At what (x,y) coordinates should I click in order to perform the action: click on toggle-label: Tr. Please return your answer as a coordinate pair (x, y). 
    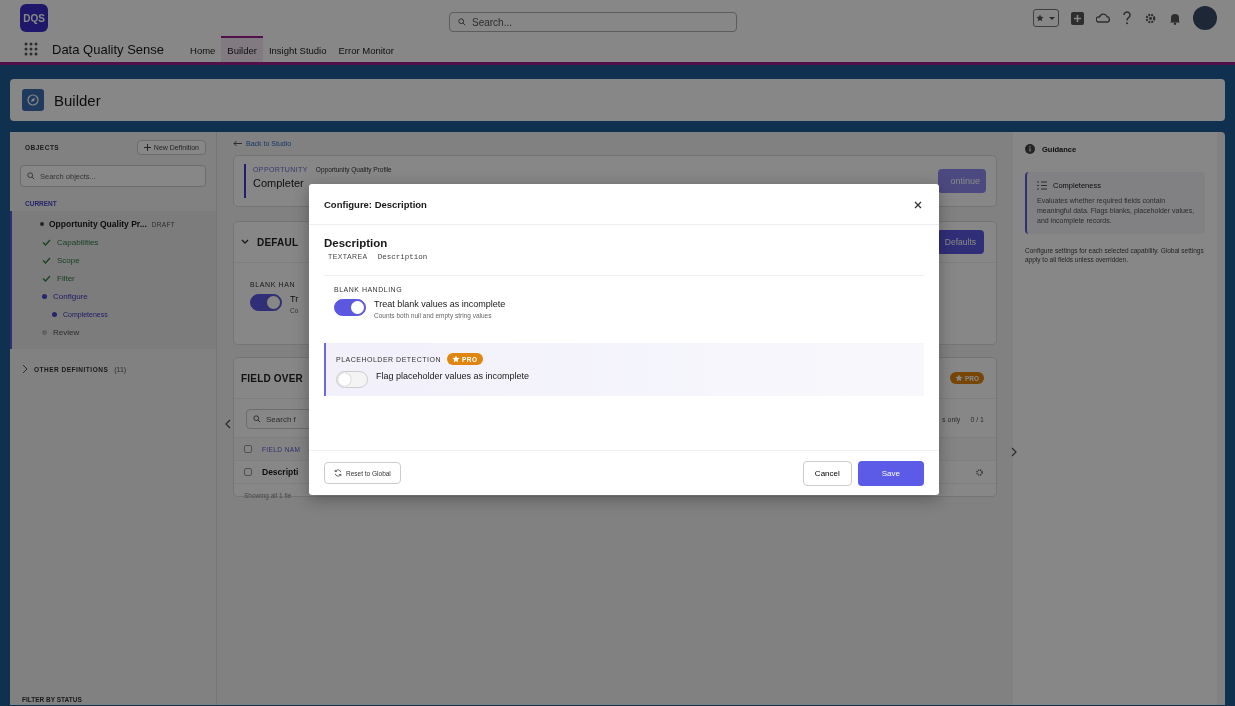
    Looking at the image, I should click on (294, 299).